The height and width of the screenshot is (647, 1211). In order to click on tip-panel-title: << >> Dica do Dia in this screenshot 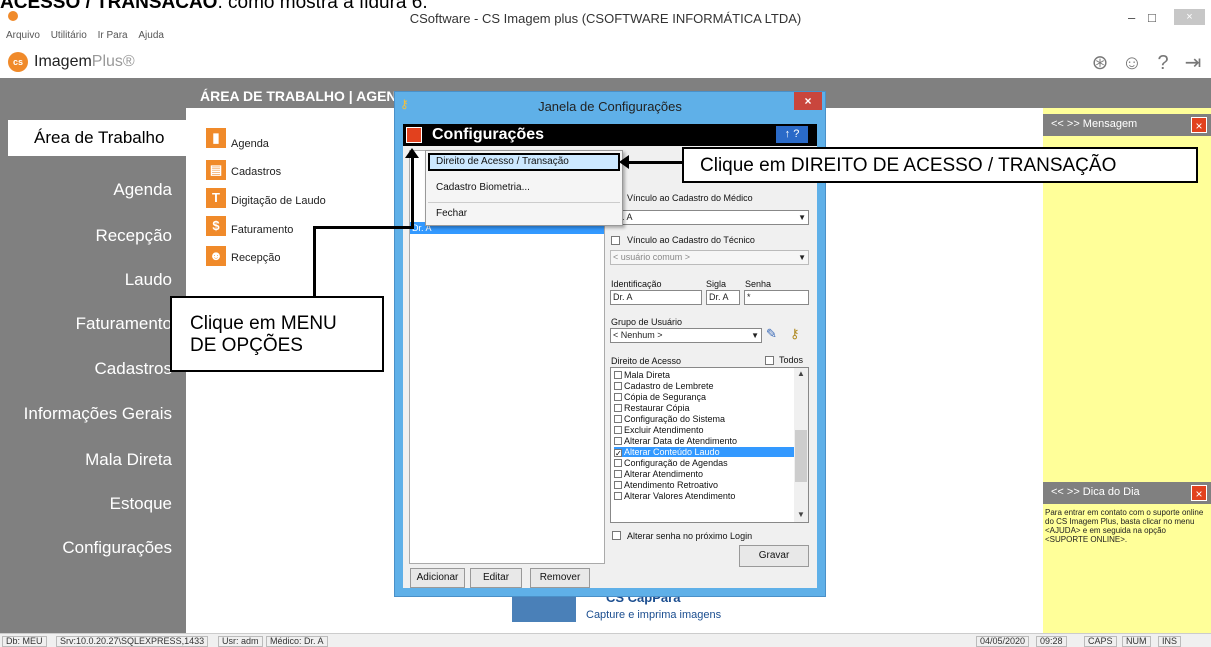, I will do `click(1095, 492)`.